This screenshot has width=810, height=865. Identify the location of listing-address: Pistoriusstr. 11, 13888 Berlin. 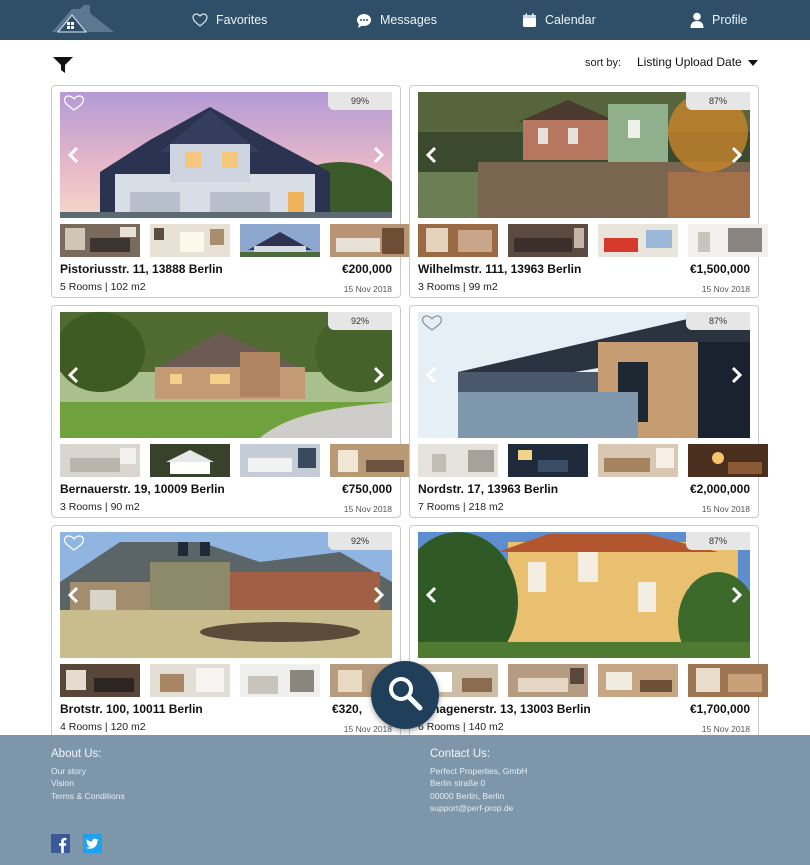
(141, 269).